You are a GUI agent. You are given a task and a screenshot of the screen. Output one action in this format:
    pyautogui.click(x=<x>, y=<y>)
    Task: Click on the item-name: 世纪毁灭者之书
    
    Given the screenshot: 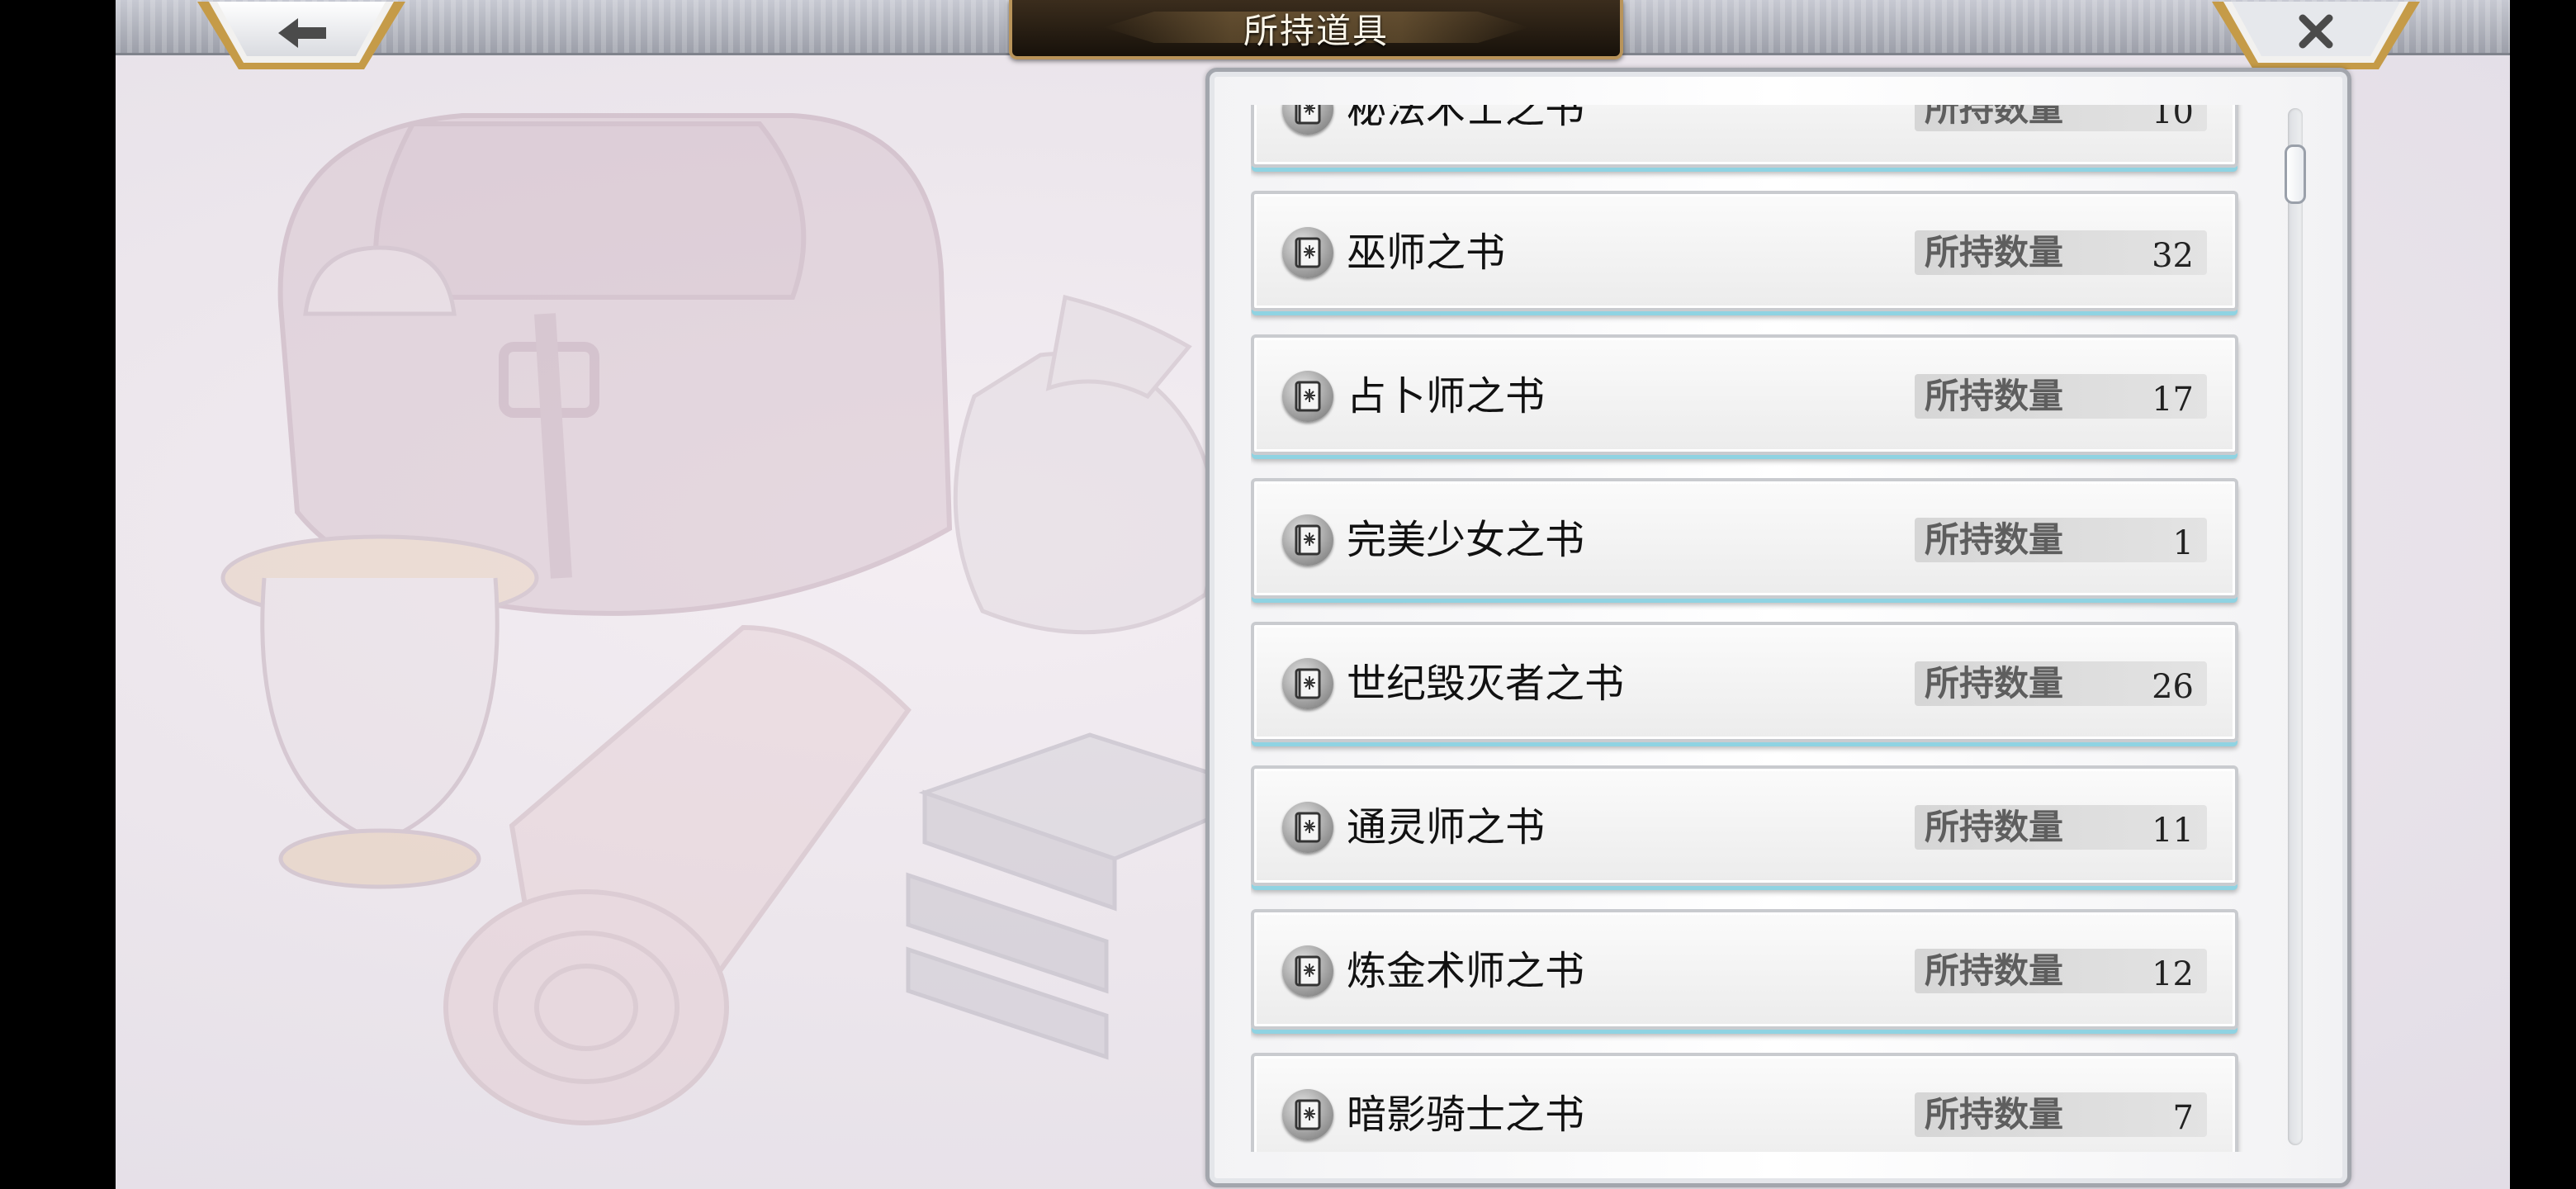 What is the action you would take?
    pyautogui.click(x=1486, y=684)
    